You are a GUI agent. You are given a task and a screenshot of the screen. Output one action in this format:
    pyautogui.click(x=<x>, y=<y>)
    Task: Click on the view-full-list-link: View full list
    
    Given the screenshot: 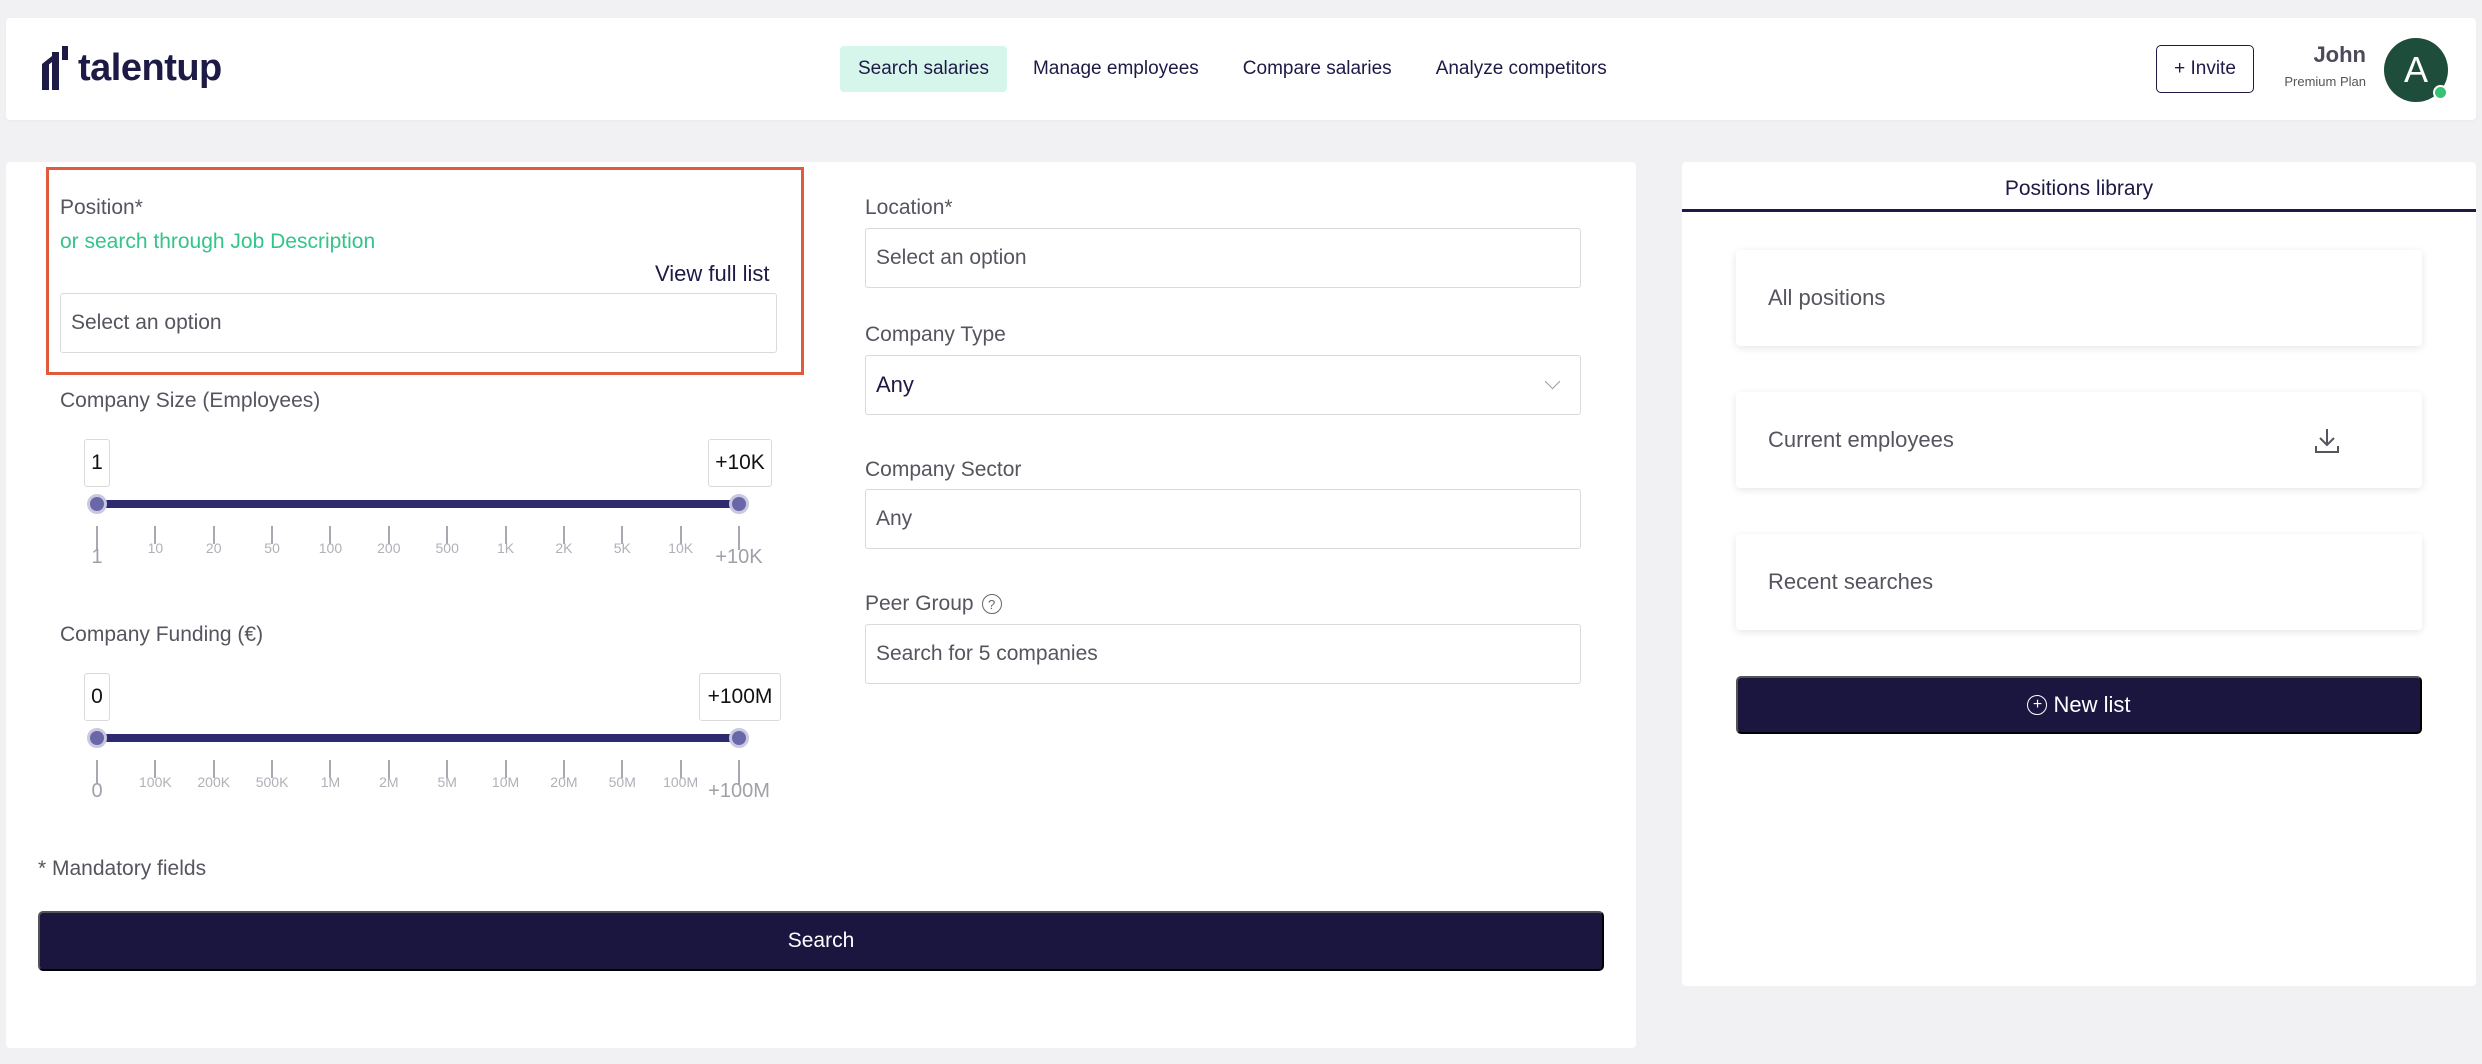 What is the action you would take?
    pyautogui.click(x=712, y=274)
    